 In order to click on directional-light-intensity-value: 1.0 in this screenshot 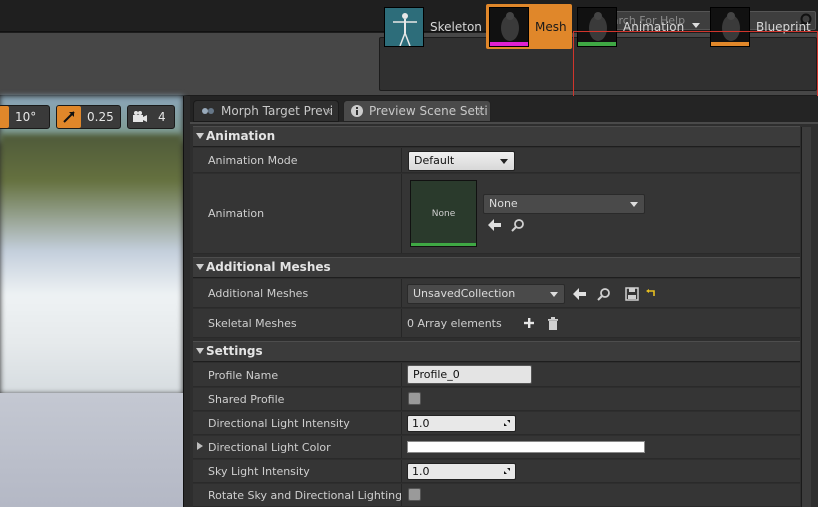, I will do `click(421, 423)`.